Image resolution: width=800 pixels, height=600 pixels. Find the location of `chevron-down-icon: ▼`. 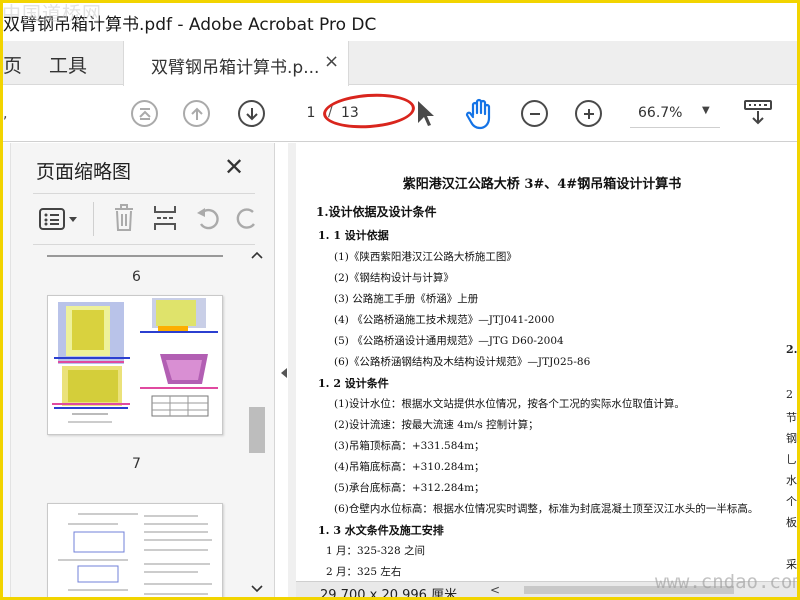

chevron-down-icon: ▼ is located at coordinates (706, 110).